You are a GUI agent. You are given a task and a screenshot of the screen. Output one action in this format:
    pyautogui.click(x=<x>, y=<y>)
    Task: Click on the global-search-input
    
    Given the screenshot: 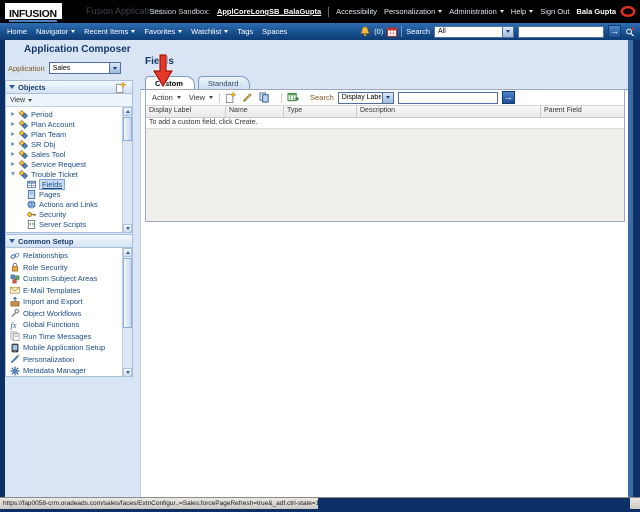 What is the action you would take?
    pyautogui.click(x=561, y=31)
    